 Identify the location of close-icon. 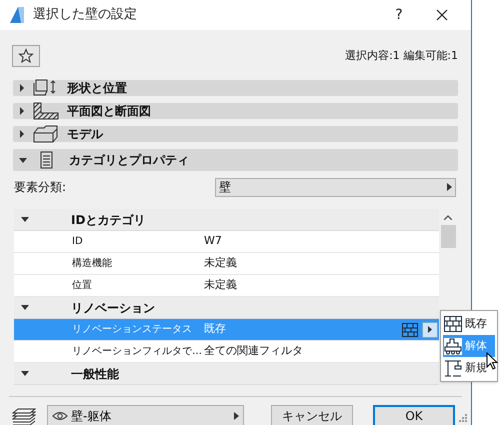
(442, 15).